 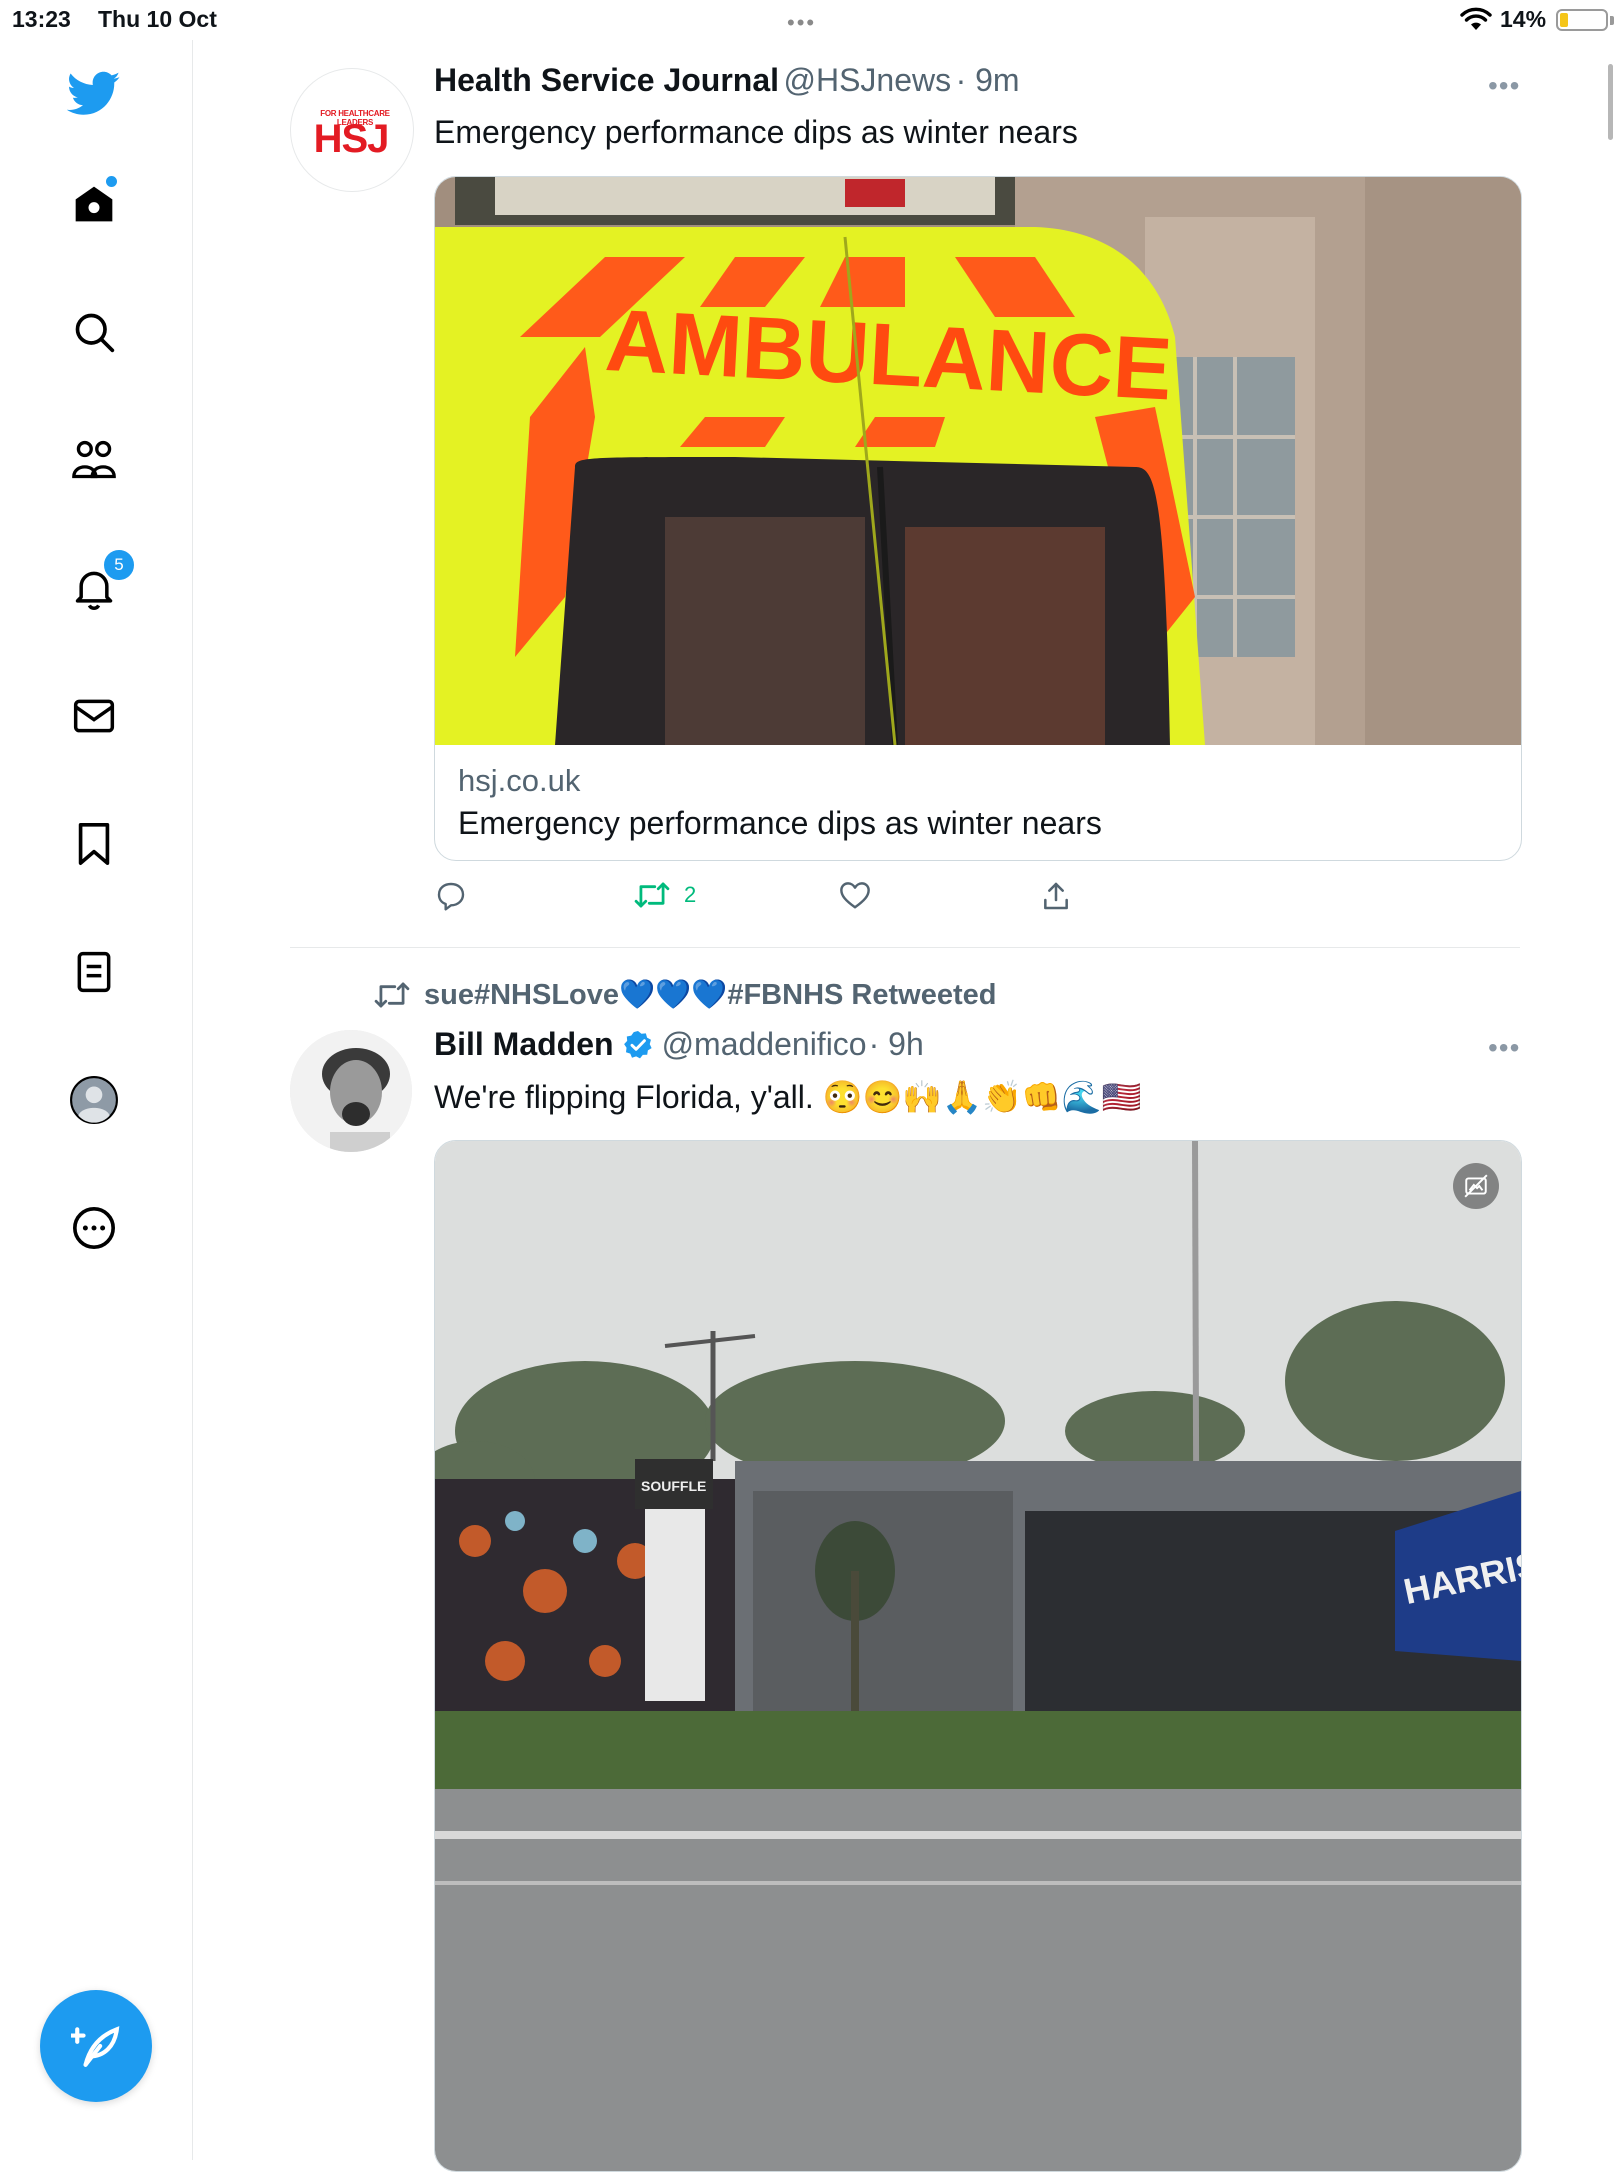 I want to click on profile-avatar-icon, so click(x=94, y=1100).